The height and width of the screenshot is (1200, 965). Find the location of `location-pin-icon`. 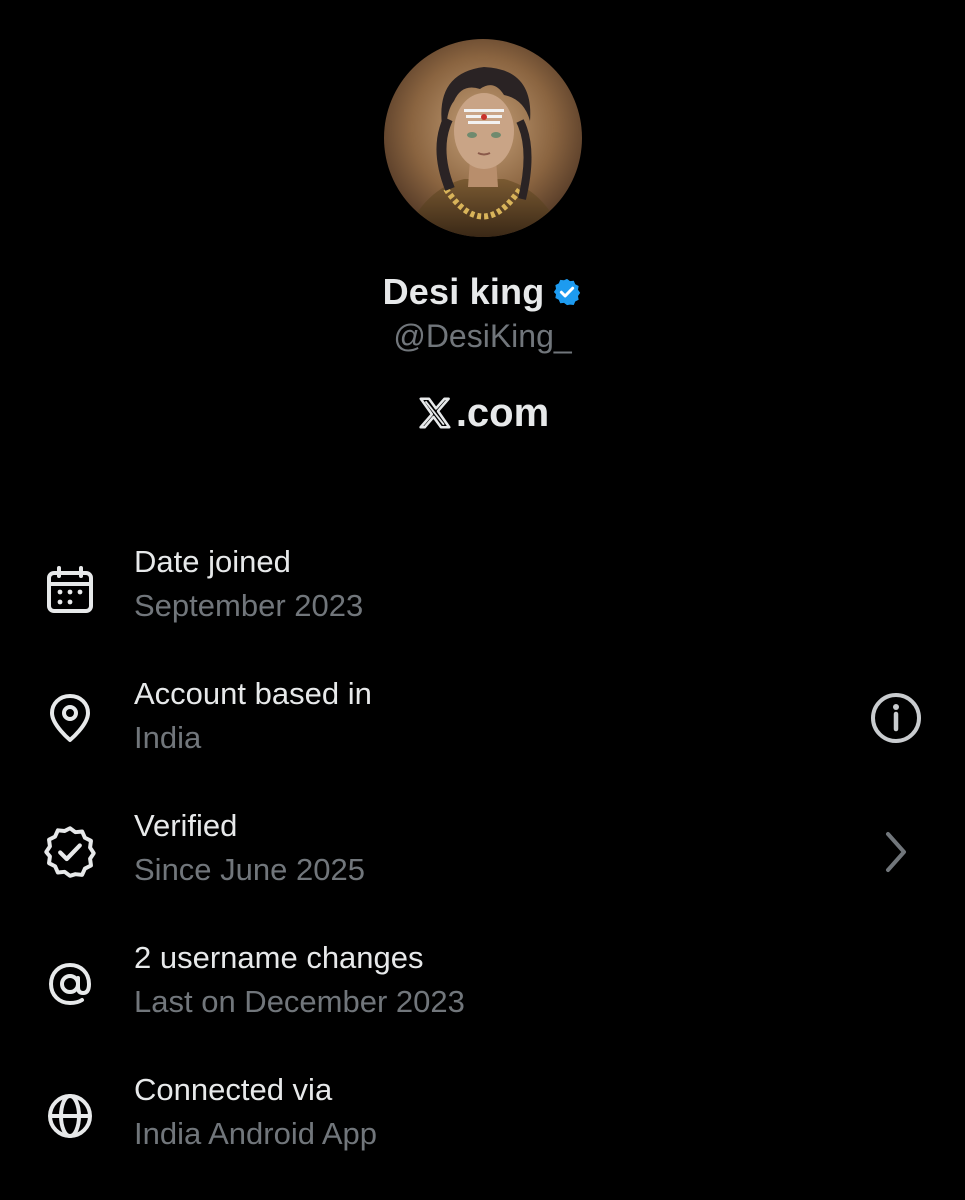

location-pin-icon is located at coordinates (70, 718).